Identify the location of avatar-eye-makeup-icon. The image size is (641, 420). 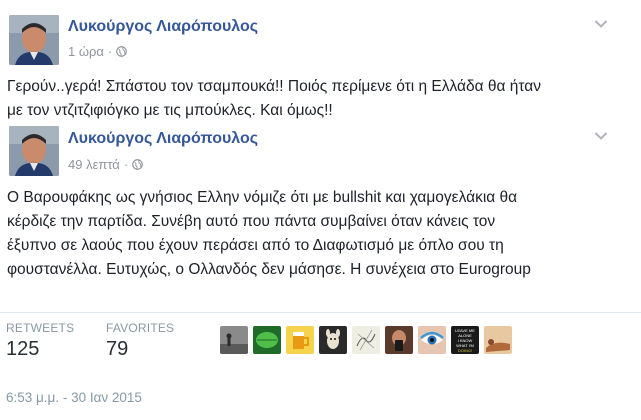
(432, 340).